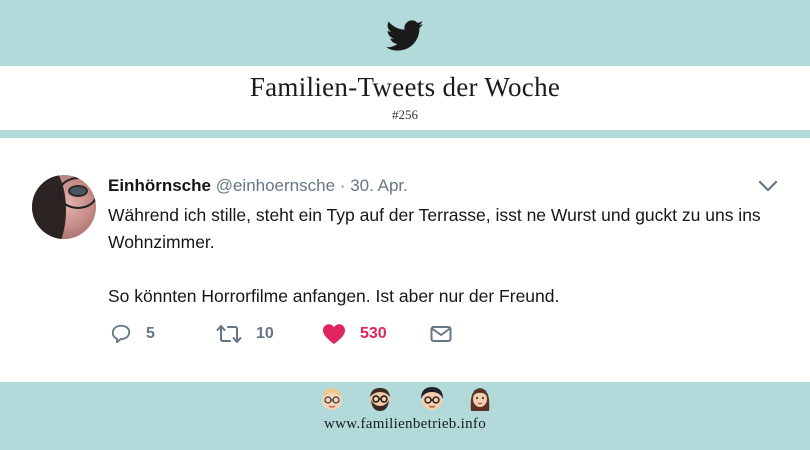  Describe the element at coordinates (265, 333) in the screenshot. I see `retweet-count: 10` at that location.